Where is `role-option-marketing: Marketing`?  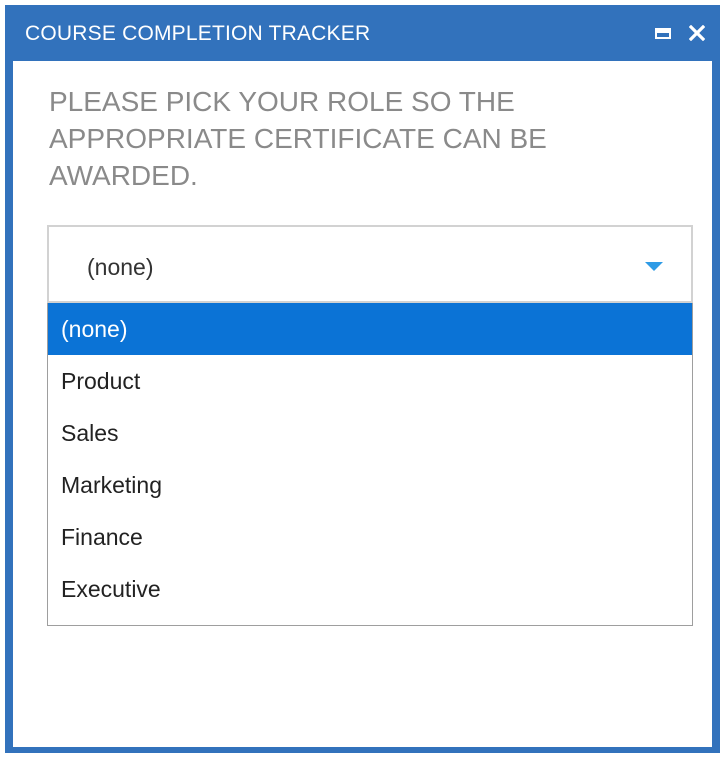
role-option-marketing: Marketing is located at coordinates (370, 485).